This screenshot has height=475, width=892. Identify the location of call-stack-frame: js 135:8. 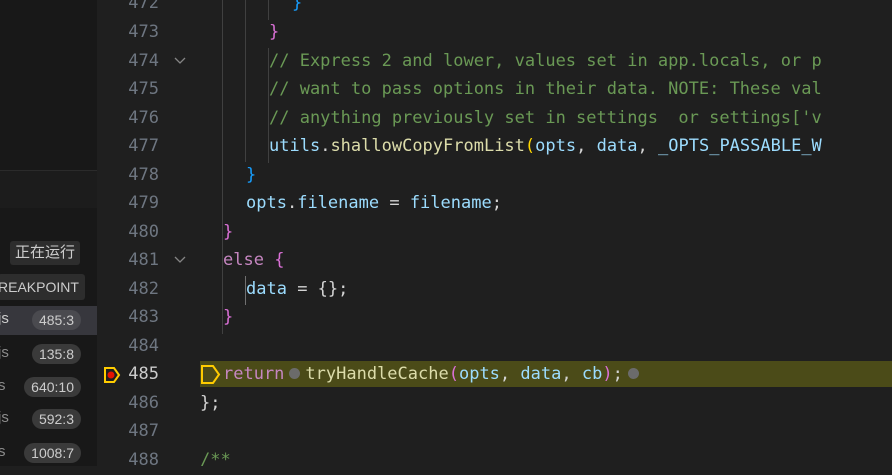
(48, 354).